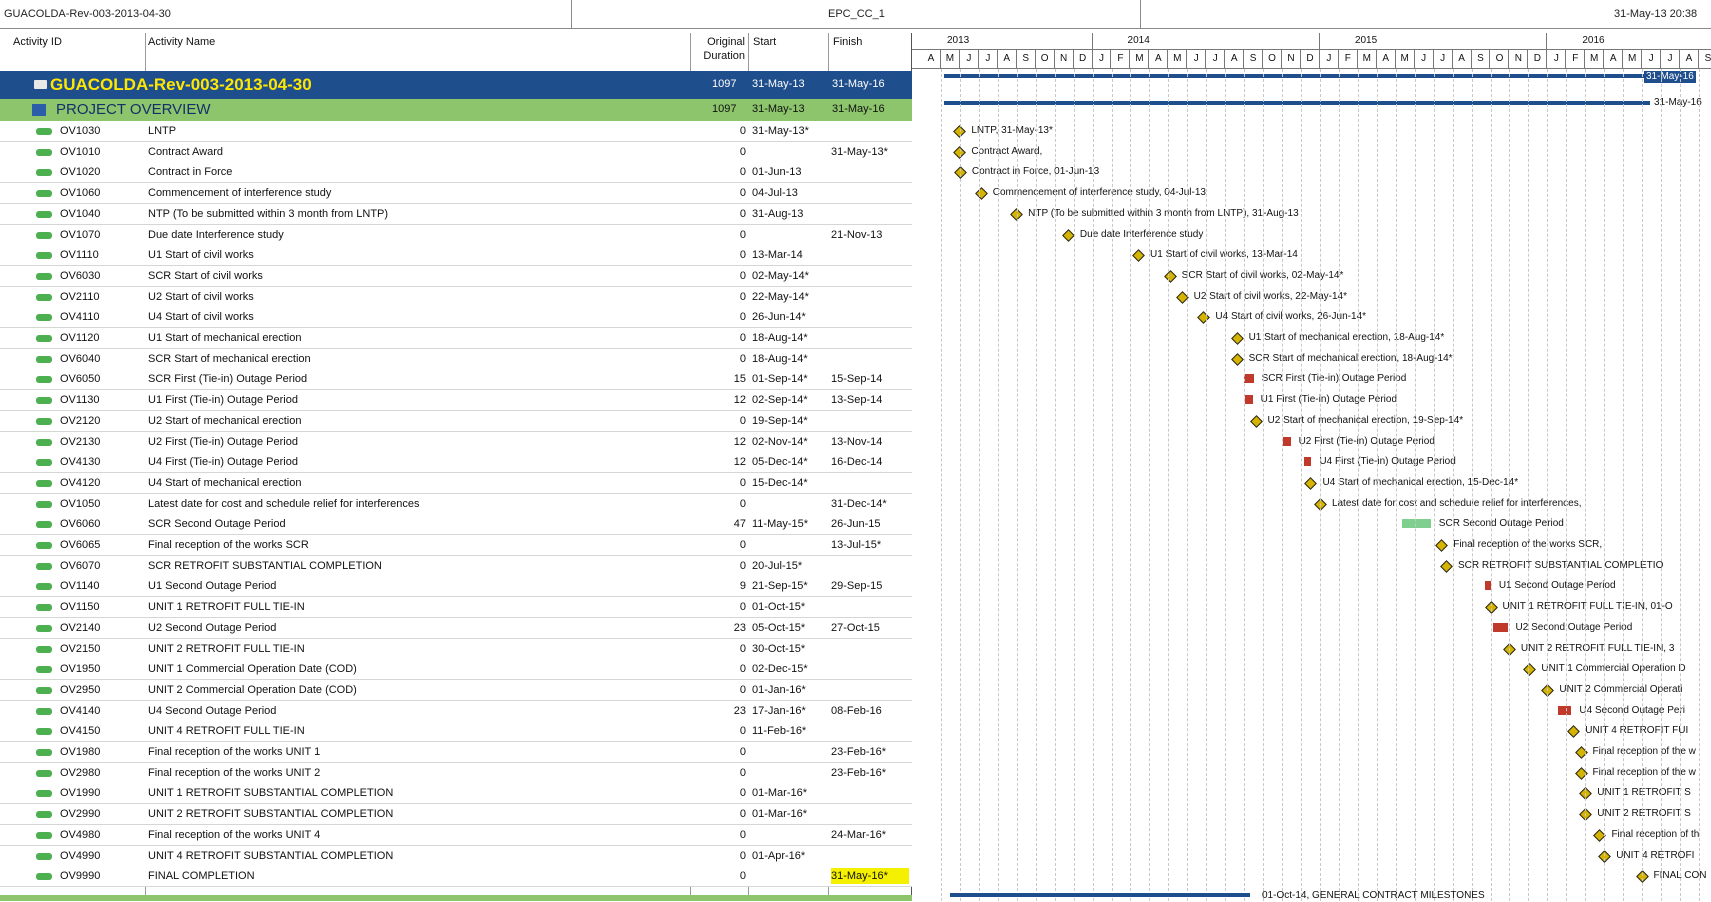 This screenshot has height=902, width=1711. What do you see at coordinates (228, 545) in the screenshot?
I see `activity-name: Final reception of the works SCR` at bounding box center [228, 545].